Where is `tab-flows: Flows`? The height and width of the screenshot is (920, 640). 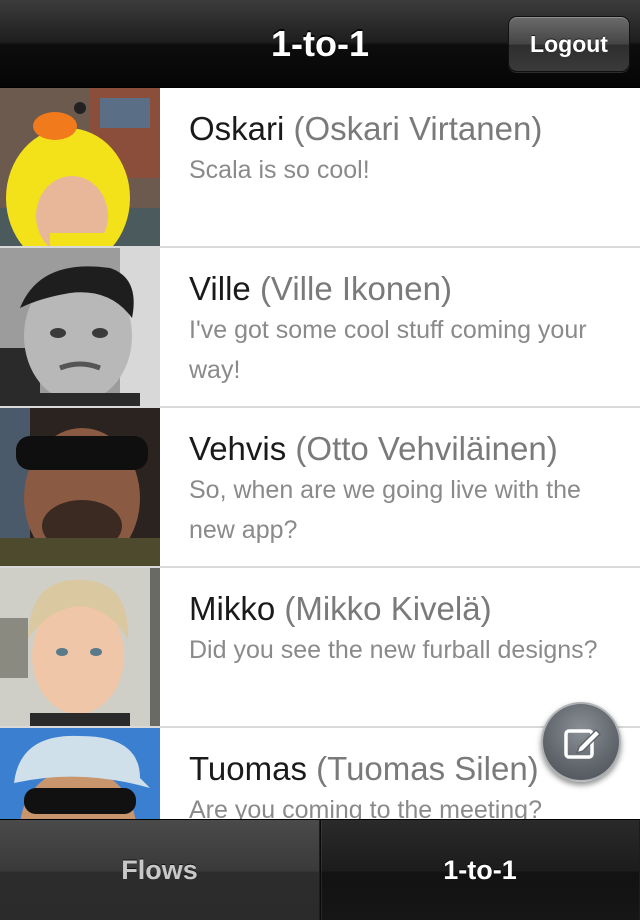 tab-flows: Flows is located at coordinates (159, 870).